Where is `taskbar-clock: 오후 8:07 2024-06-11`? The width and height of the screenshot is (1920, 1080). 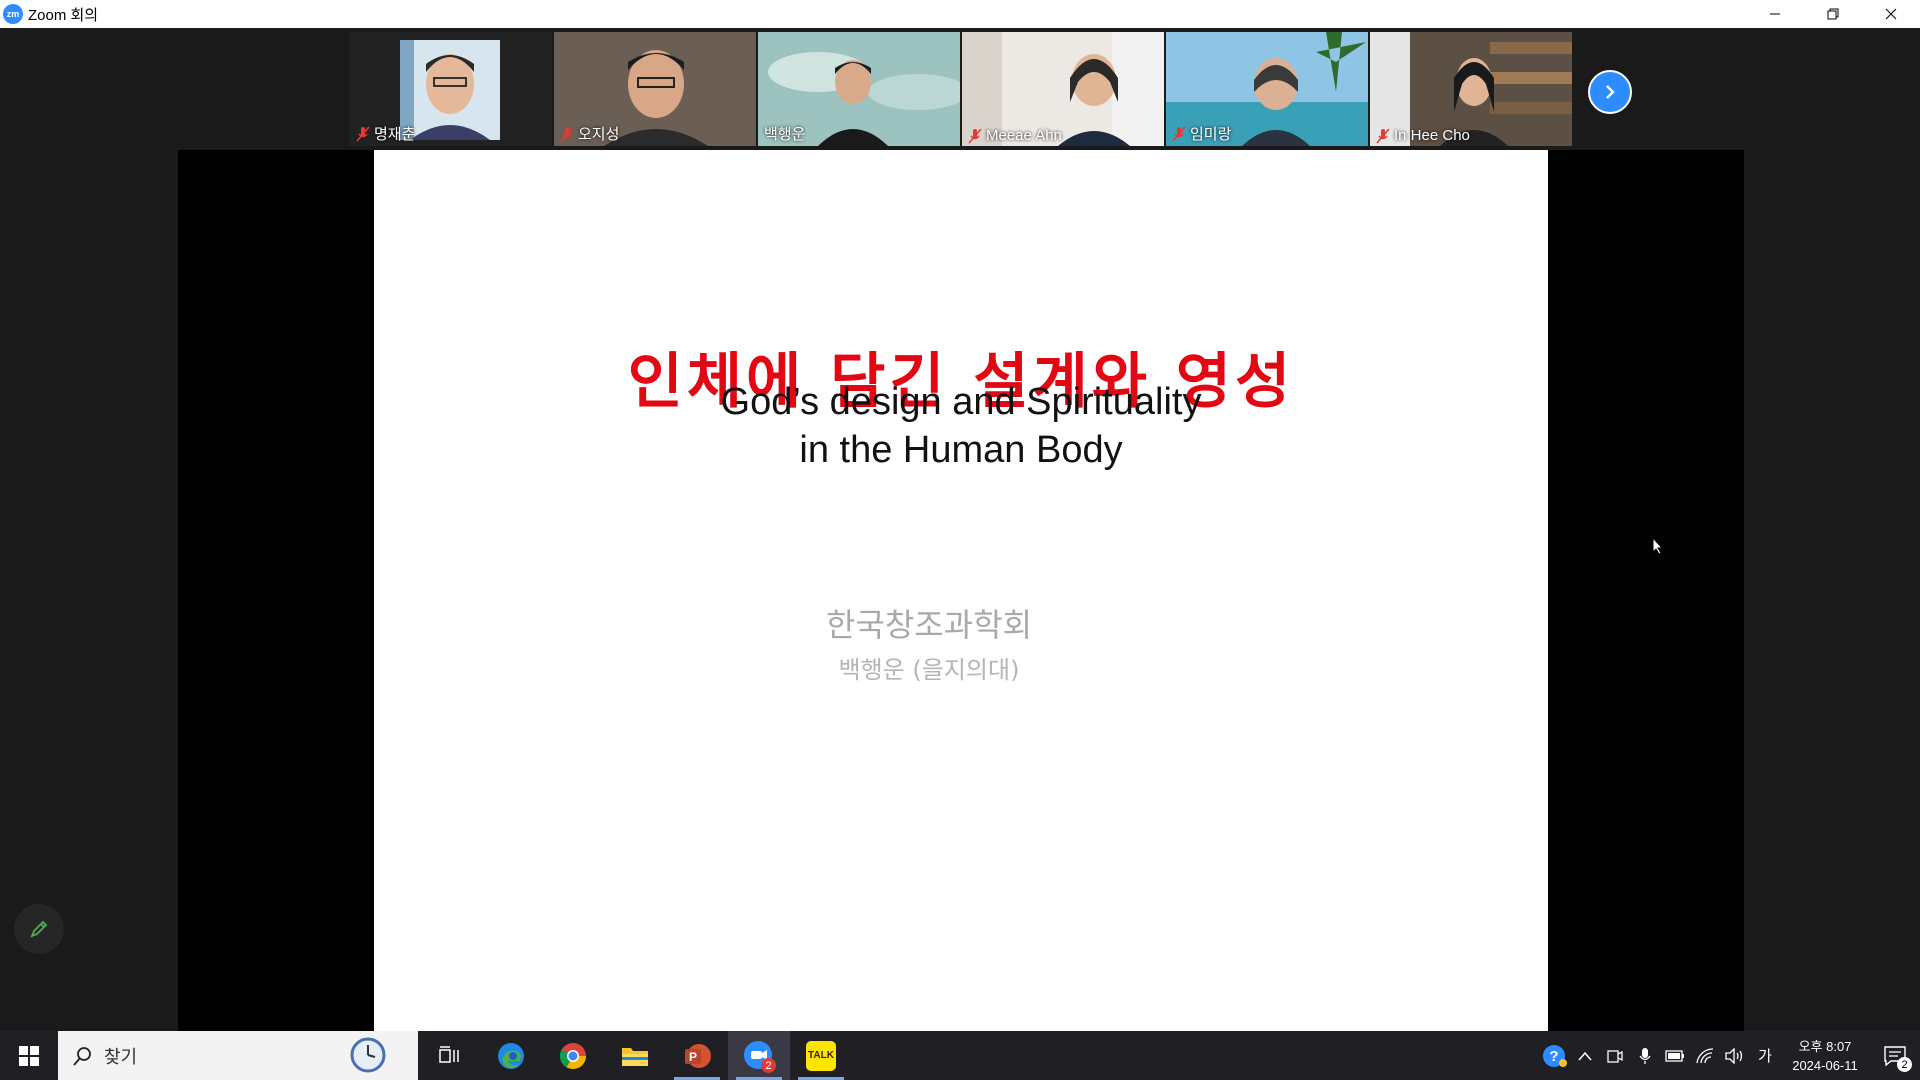
taskbar-clock: 오후 8:07 2024-06-11 is located at coordinates (1825, 1056).